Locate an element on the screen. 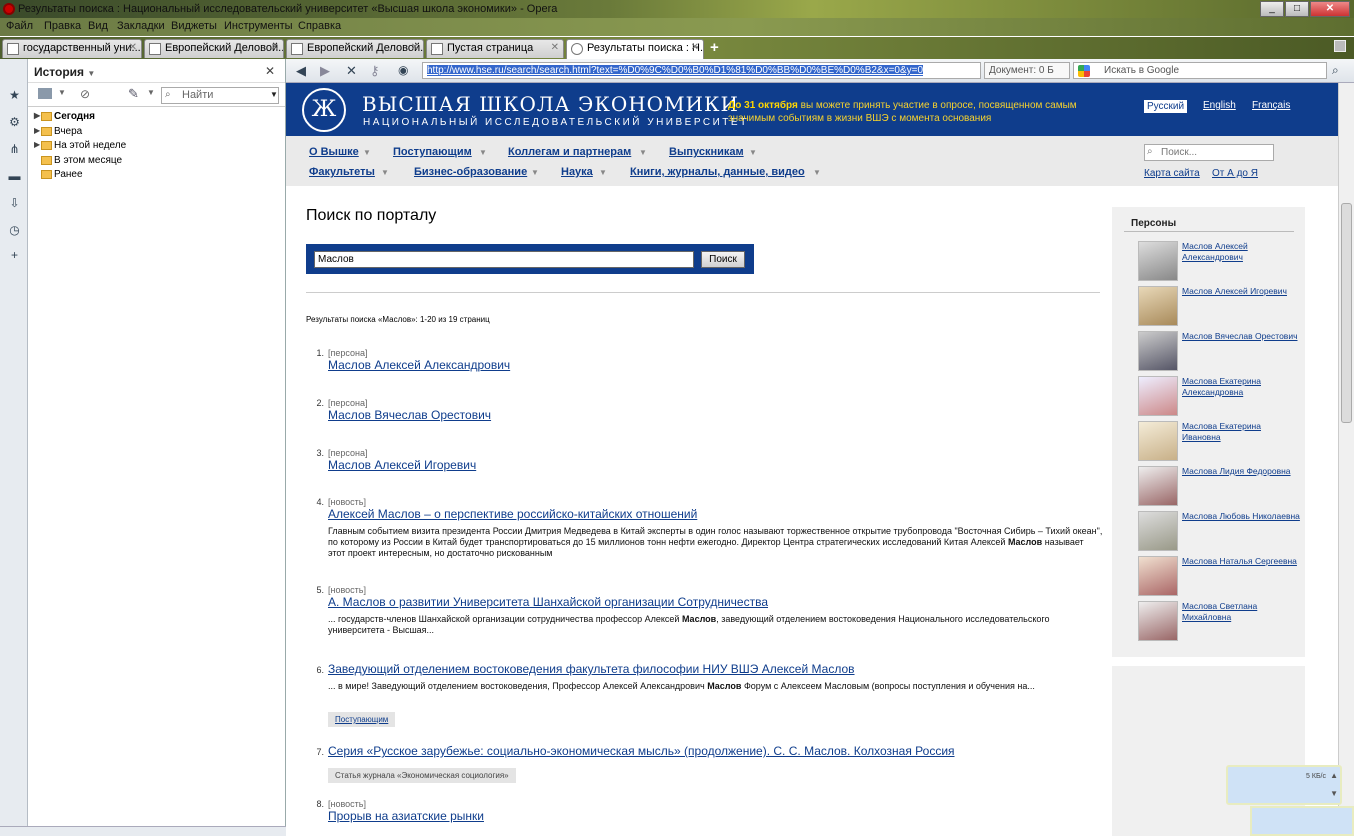  tab-1: государственный уни... ✕ is located at coordinates (72, 48).